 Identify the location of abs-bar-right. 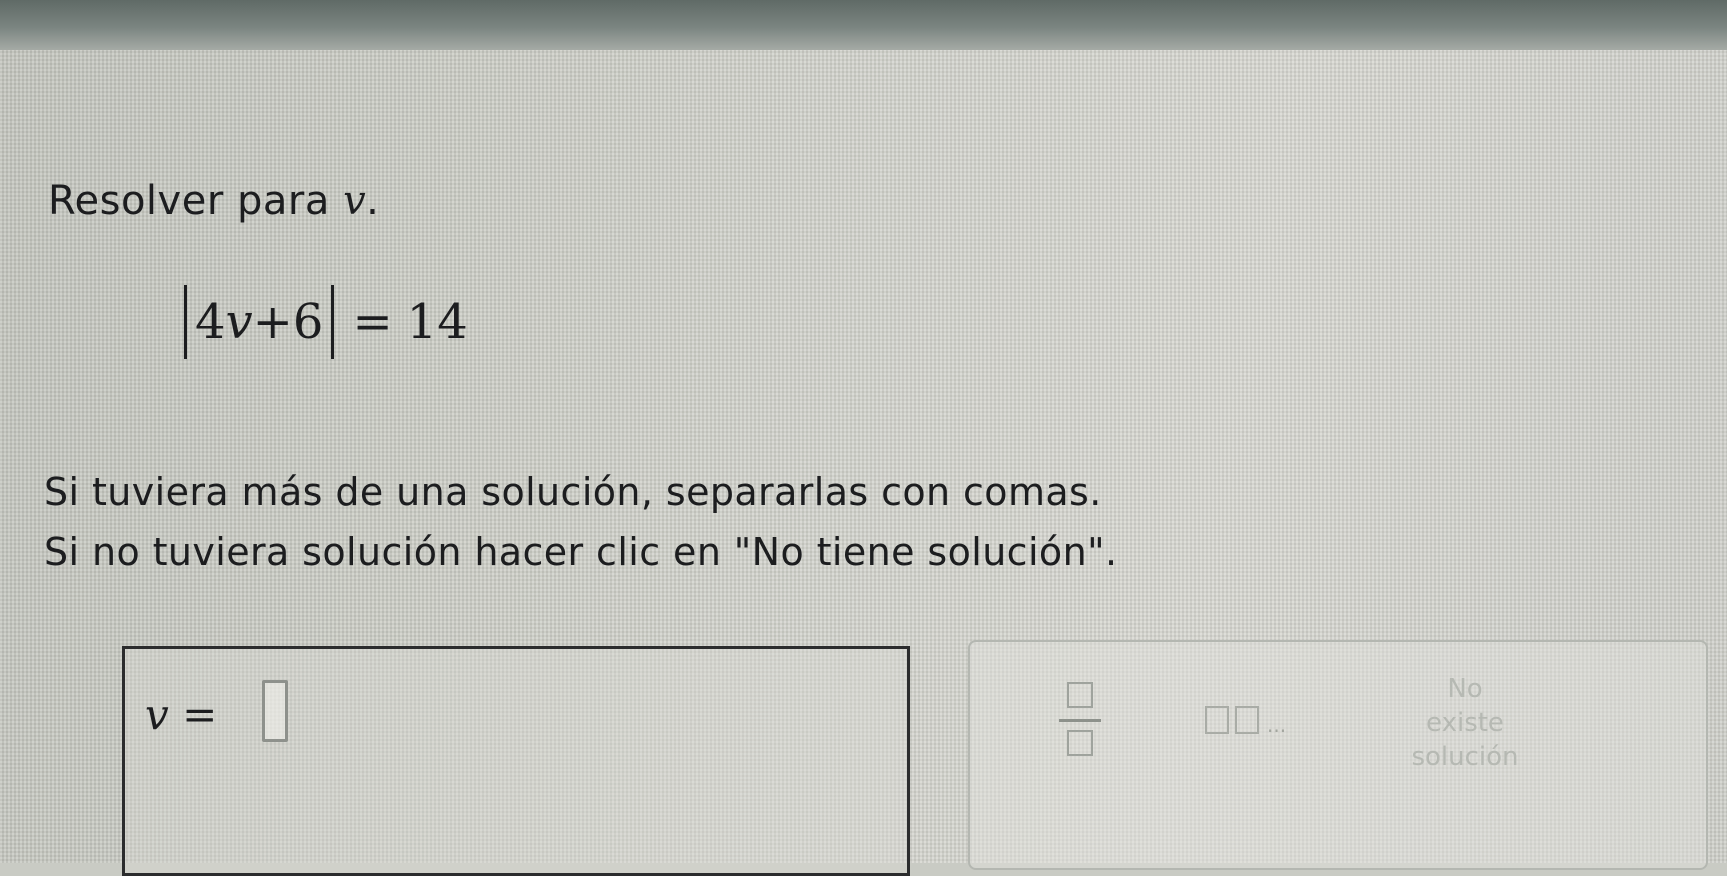
(333, 322).